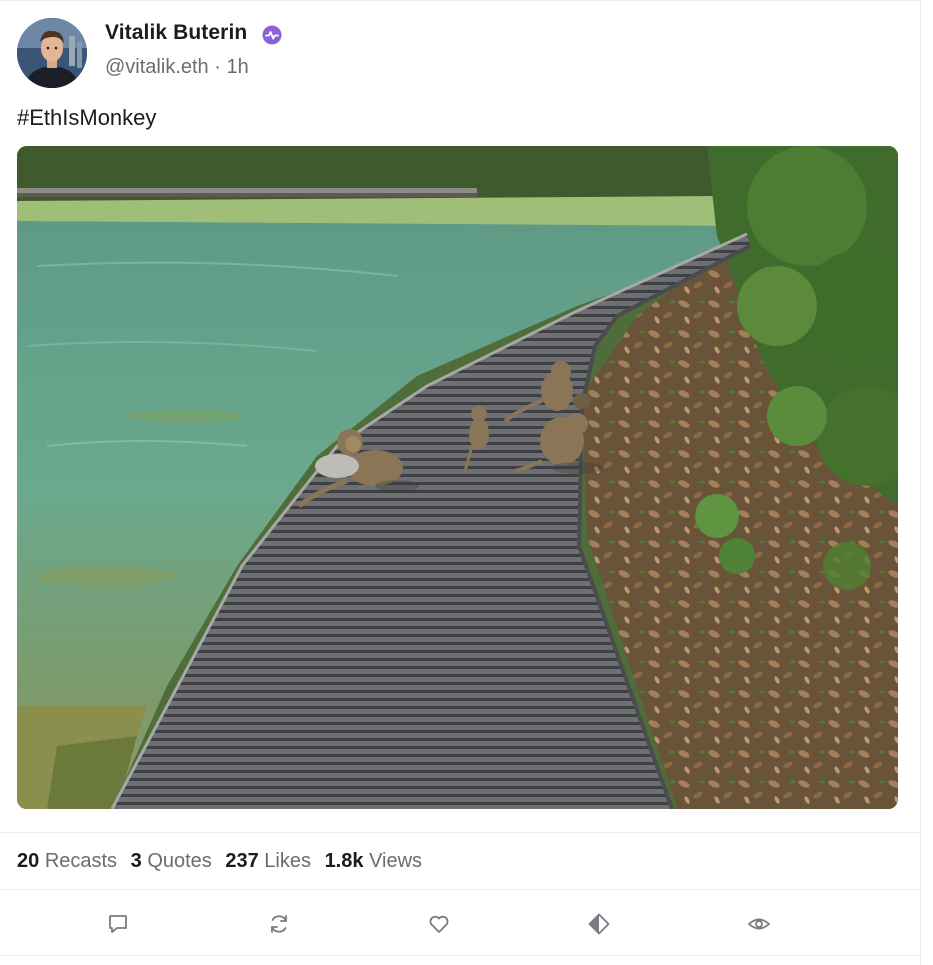 The height and width of the screenshot is (965, 933). What do you see at coordinates (237, 67) in the screenshot?
I see `post-time: 1h` at bounding box center [237, 67].